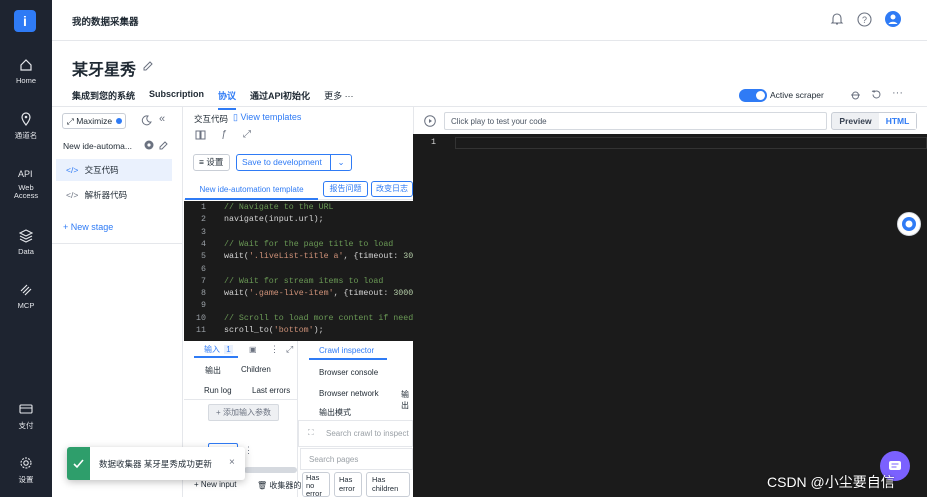 This screenshot has height=497, width=927. What do you see at coordinates (105, 22) in the screenshot?
I see `header-title: 我的数据采集器` at bounding box center [105, 22].